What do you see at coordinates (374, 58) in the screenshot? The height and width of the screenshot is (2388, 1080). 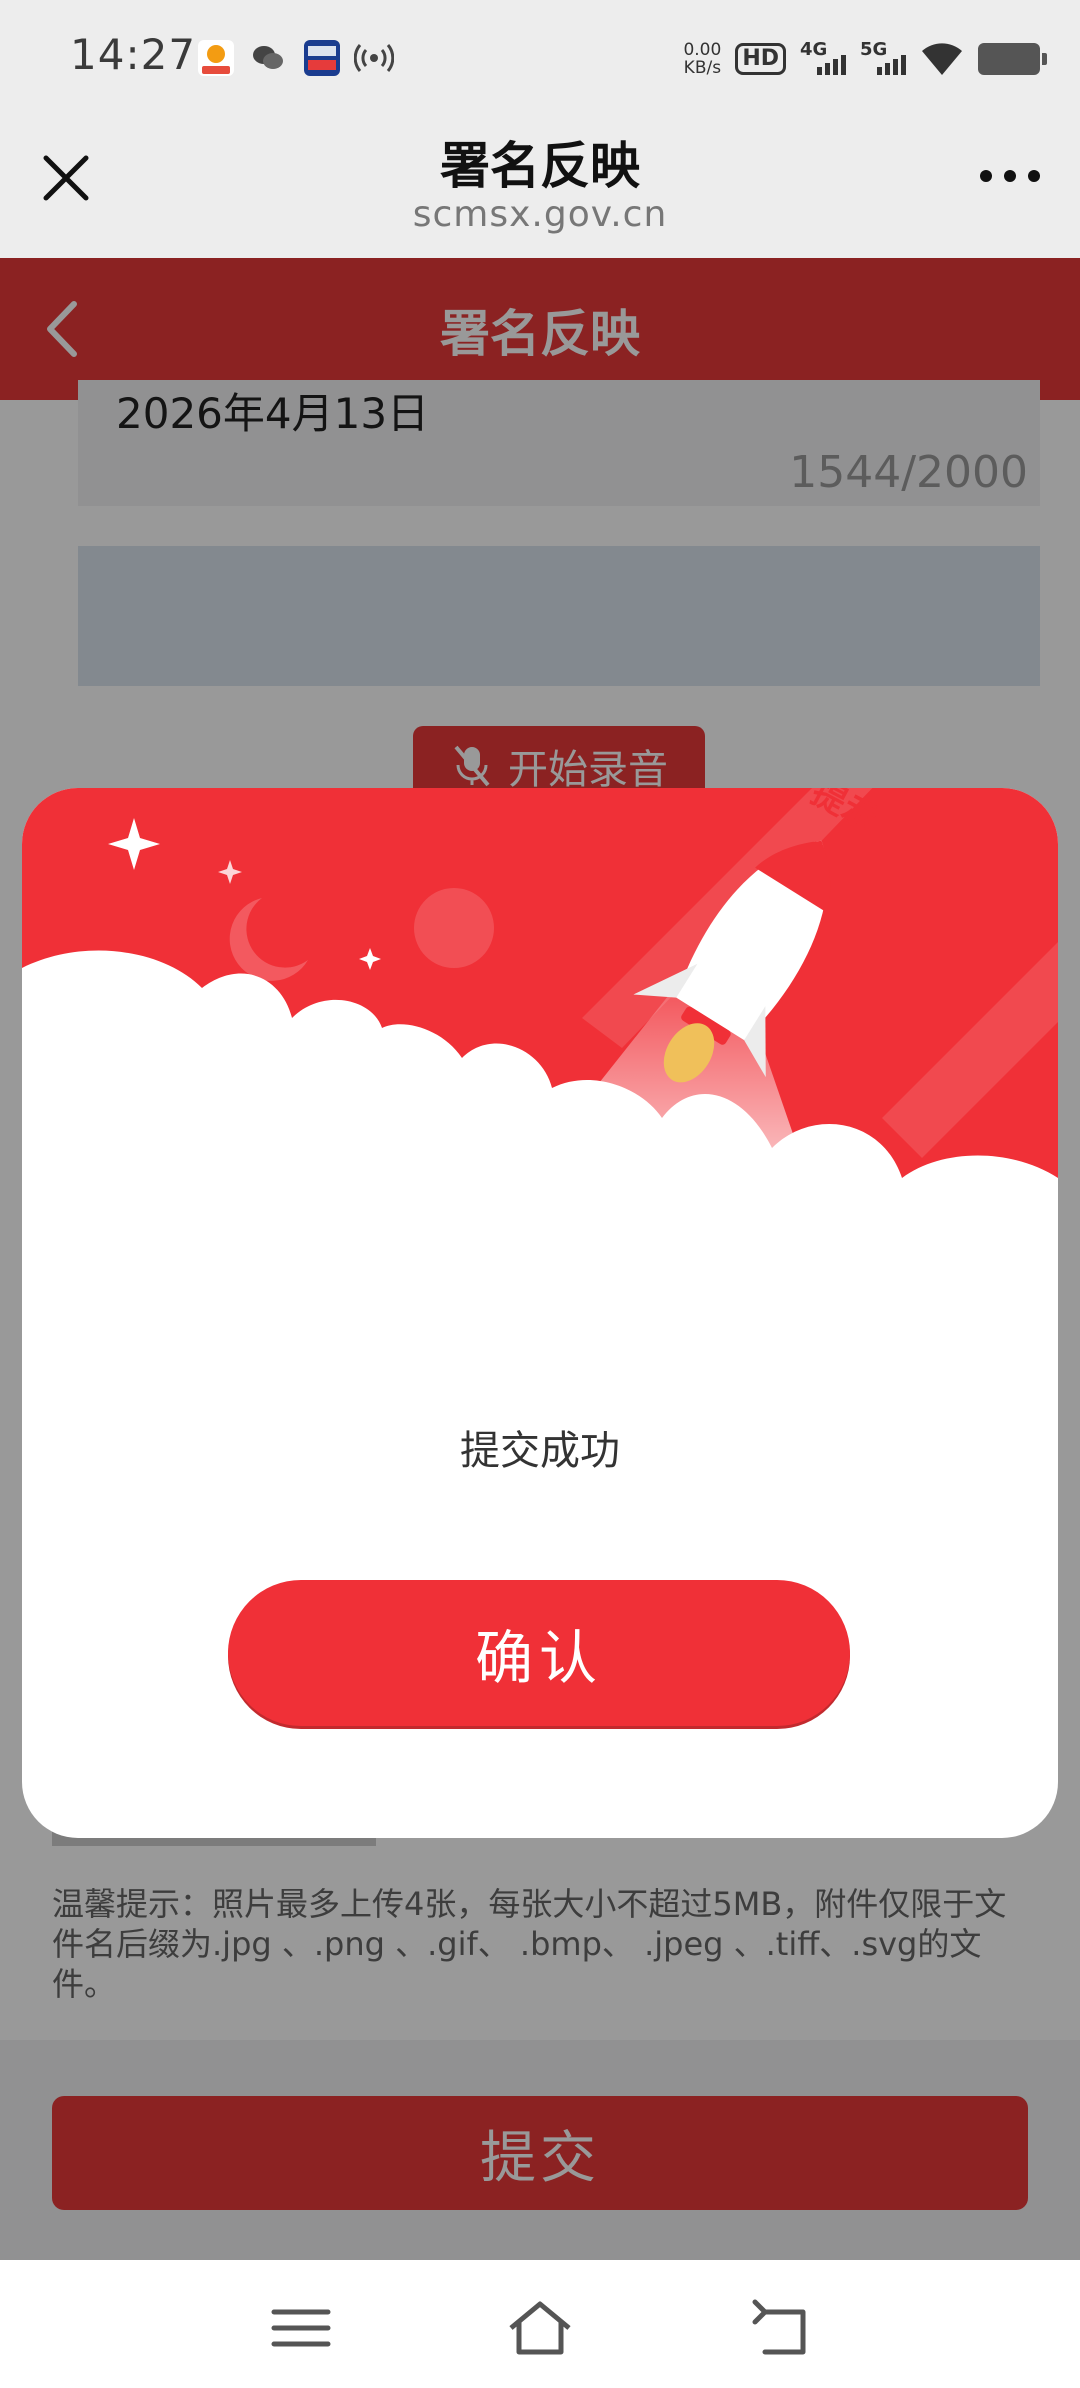 I see `hotspot-icon` at bounding box center [374, 58].